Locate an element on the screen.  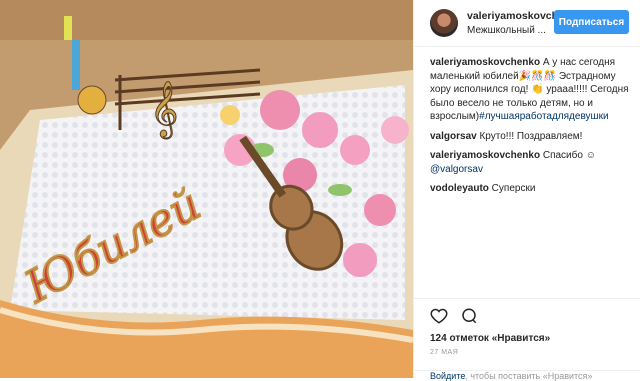
avatar is located at coordinates (444, 23).